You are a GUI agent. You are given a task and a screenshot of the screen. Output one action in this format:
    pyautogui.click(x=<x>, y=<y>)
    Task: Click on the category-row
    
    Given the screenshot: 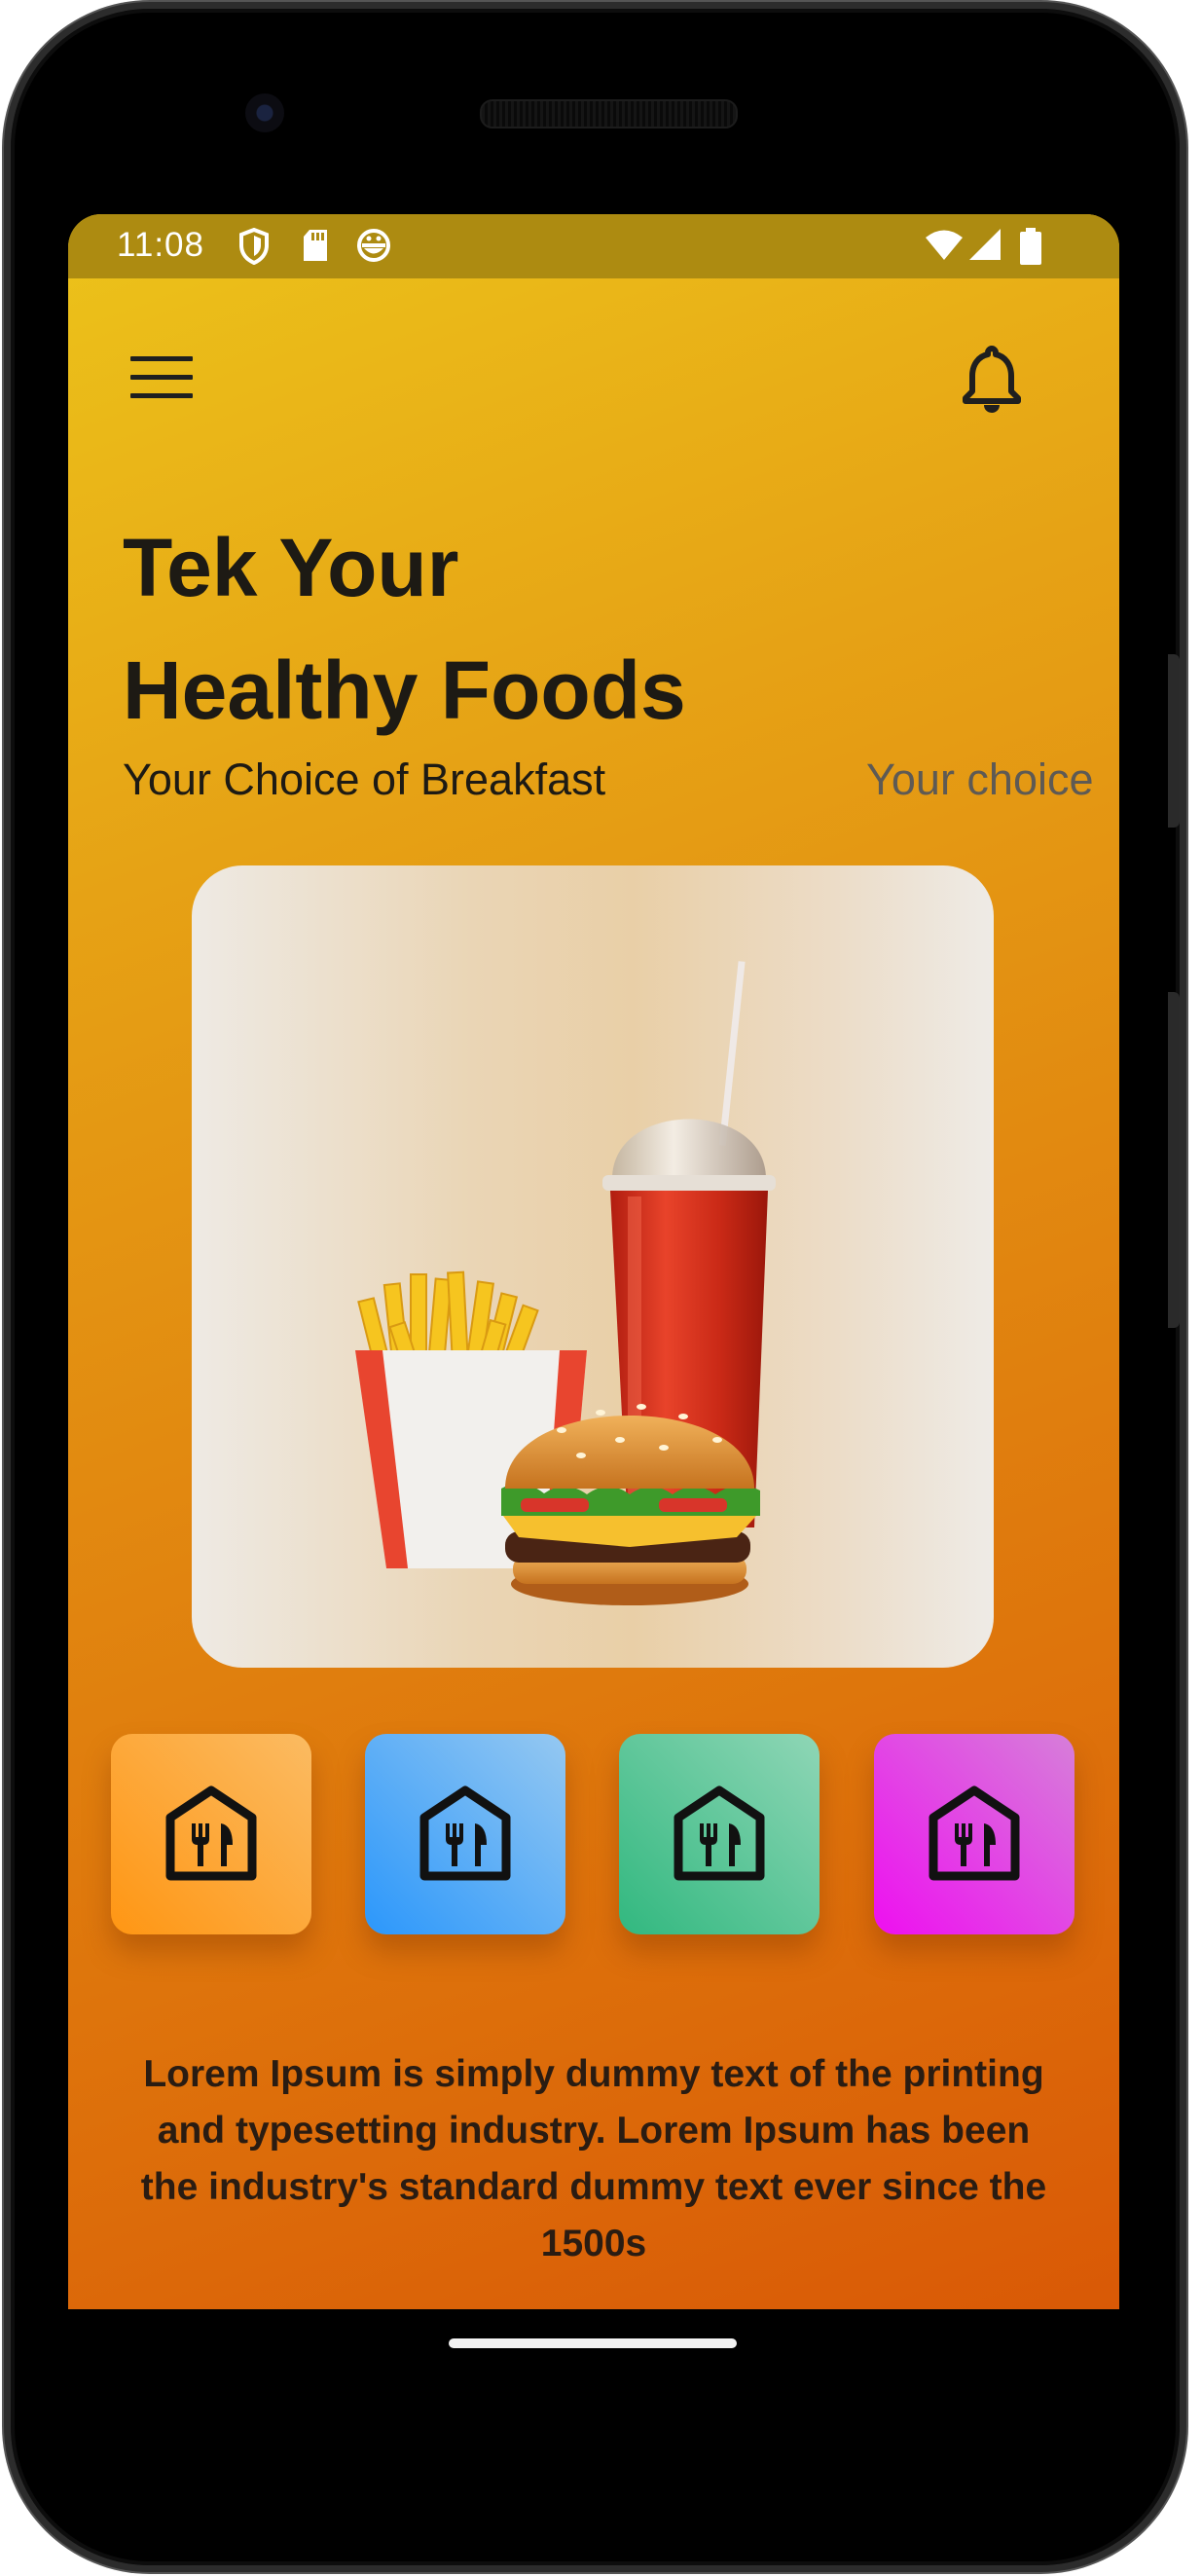 What is the action you would take?
    pyautogui.click(x=597, y=1836)
    